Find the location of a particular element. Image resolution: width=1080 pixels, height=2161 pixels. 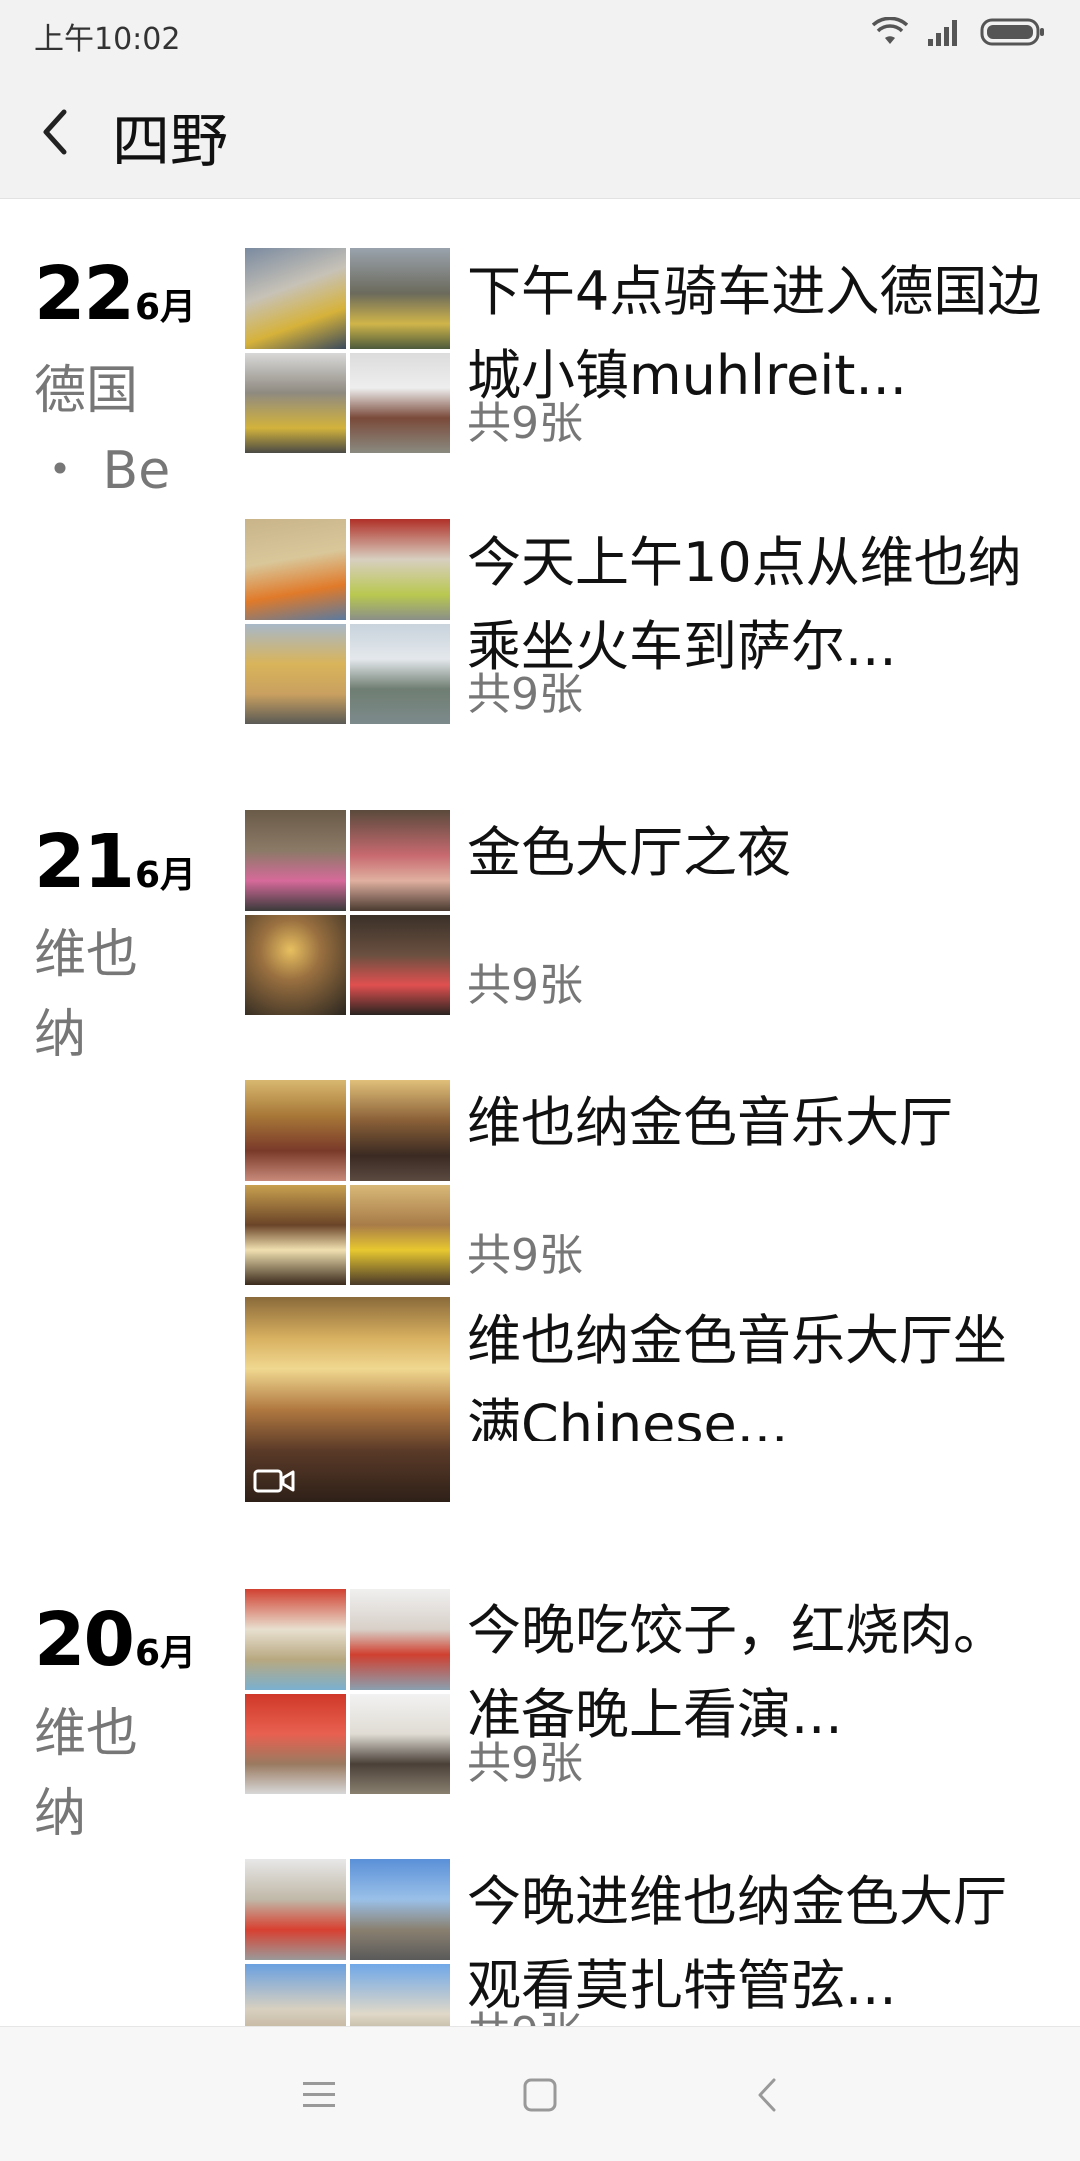

system-navigation-bar is located at coordinates (540, 2093).